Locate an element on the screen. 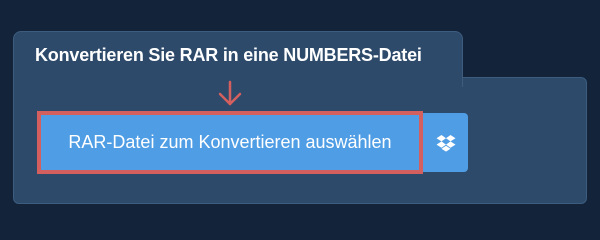  select-rar-file-label: RAR-Datei zum Konvertieren auswählen is located at coordinates (230, 142).